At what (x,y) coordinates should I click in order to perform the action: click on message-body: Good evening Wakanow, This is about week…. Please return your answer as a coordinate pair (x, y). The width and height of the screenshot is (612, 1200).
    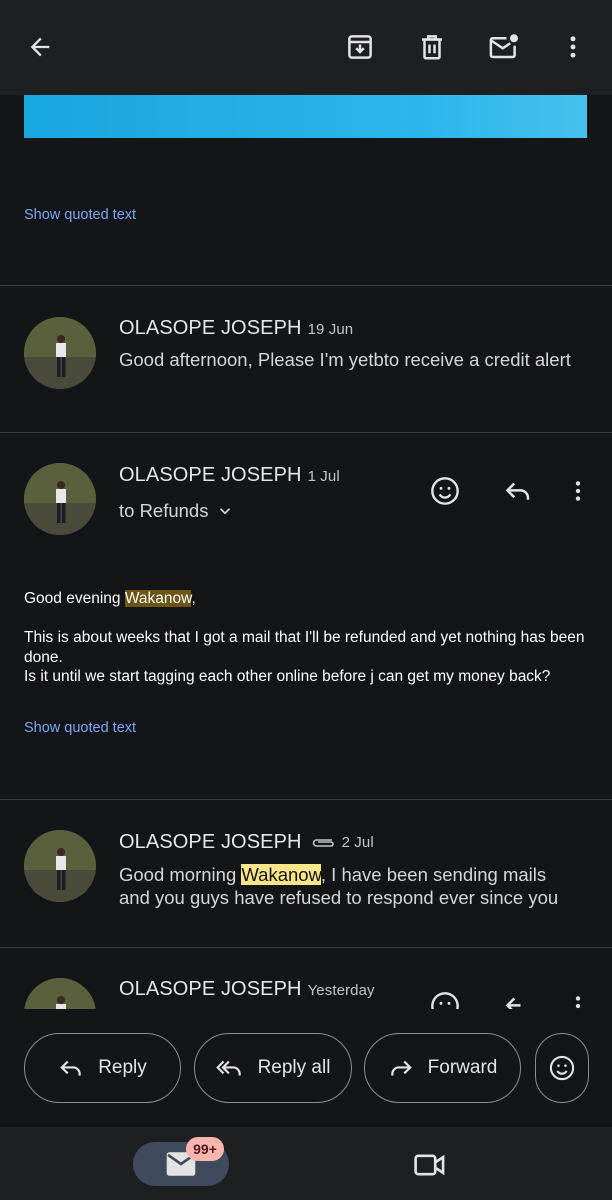
    Looking at the image, I should click on (309, 638).